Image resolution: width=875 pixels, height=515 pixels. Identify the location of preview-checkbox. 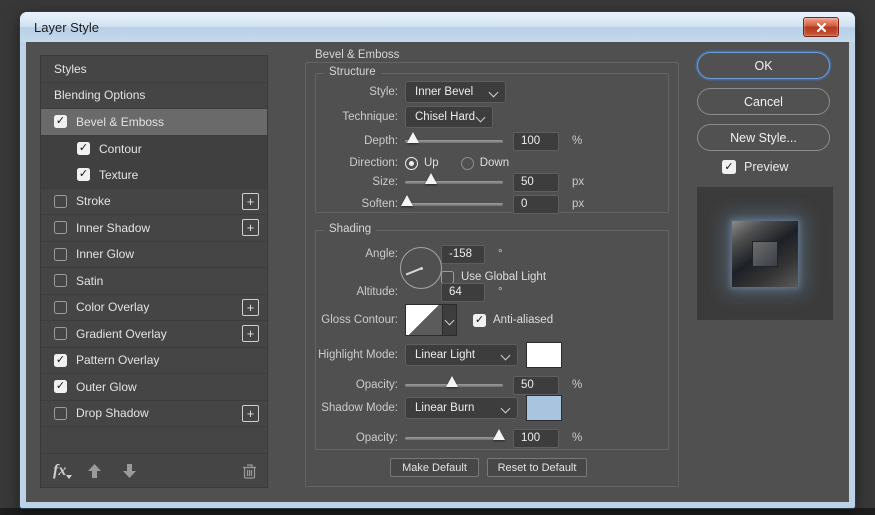
(729, 167).